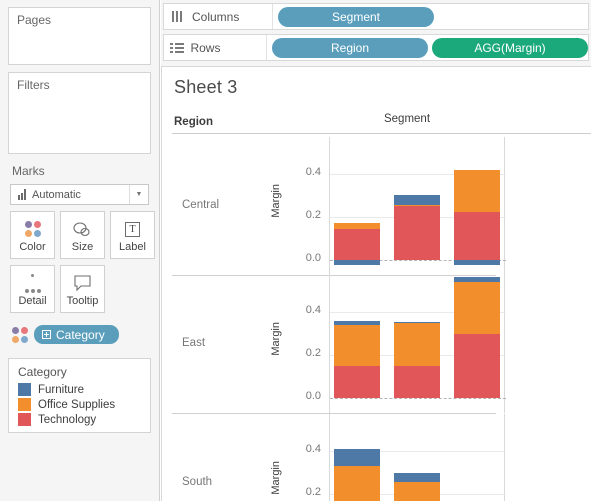 This screenshot has width=591, height=501. I want to click on region-row-label: South, so click(197, 482).